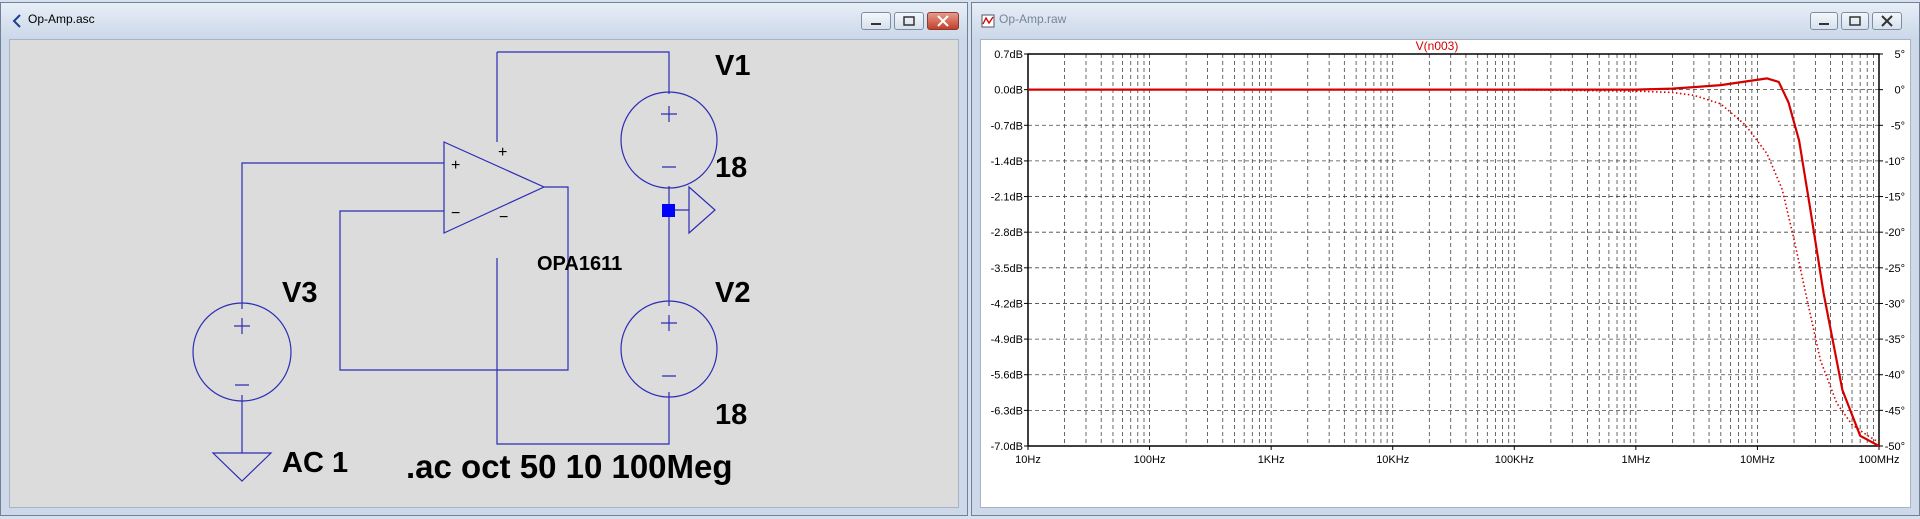 This screenshot has width=1920, height=519. I want to click on opamp-supply-minus-sign: −, so click(503, 217).